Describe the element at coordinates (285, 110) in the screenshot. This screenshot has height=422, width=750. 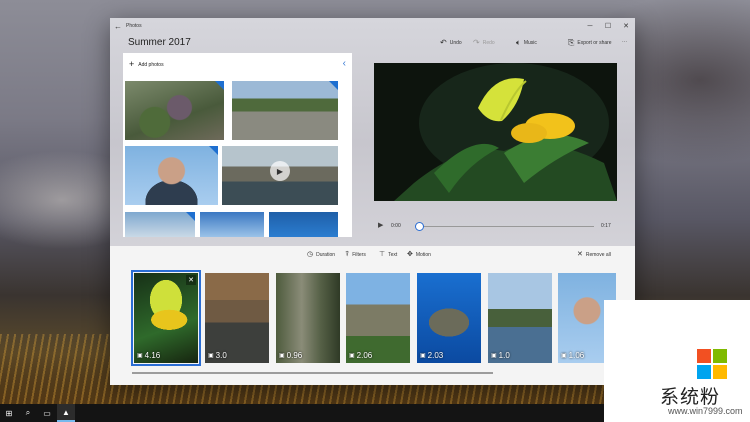
I see `library-thumb-beach` at that location.